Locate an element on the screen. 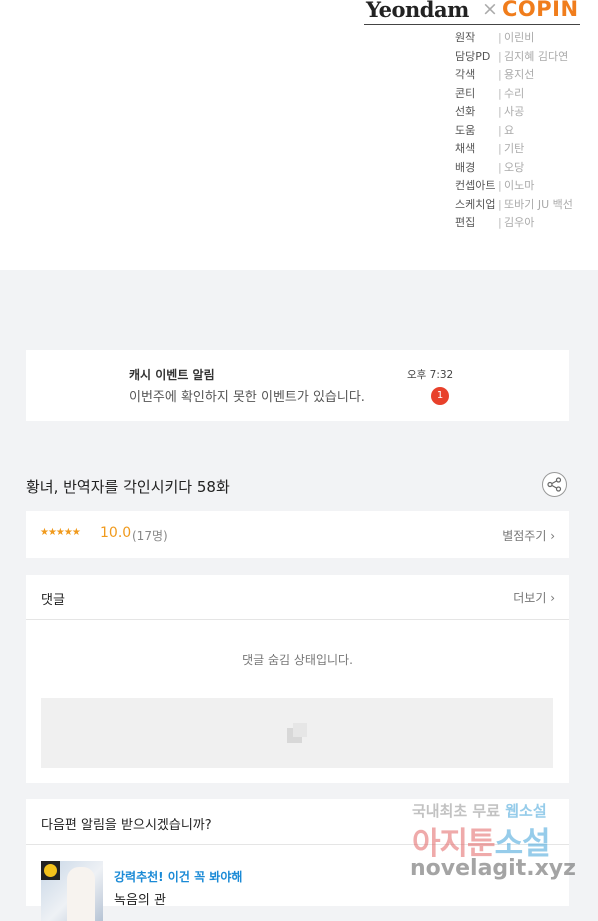 This screenshot has width=598, height=921. cross-mark: × is located at coordinates (490, 10).